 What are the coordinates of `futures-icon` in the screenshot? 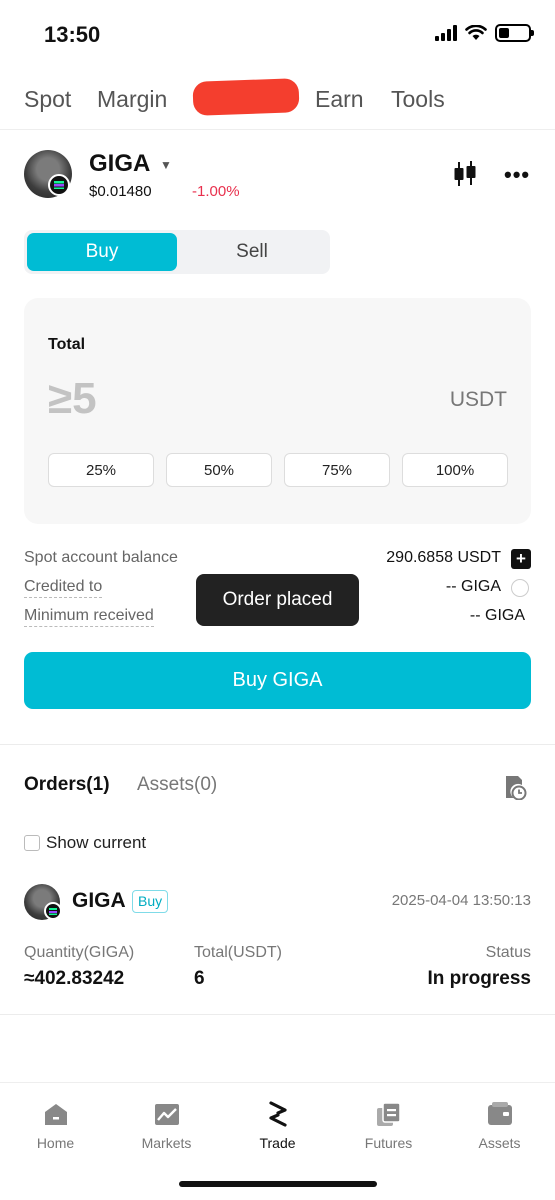 It's located at (388, 1114).